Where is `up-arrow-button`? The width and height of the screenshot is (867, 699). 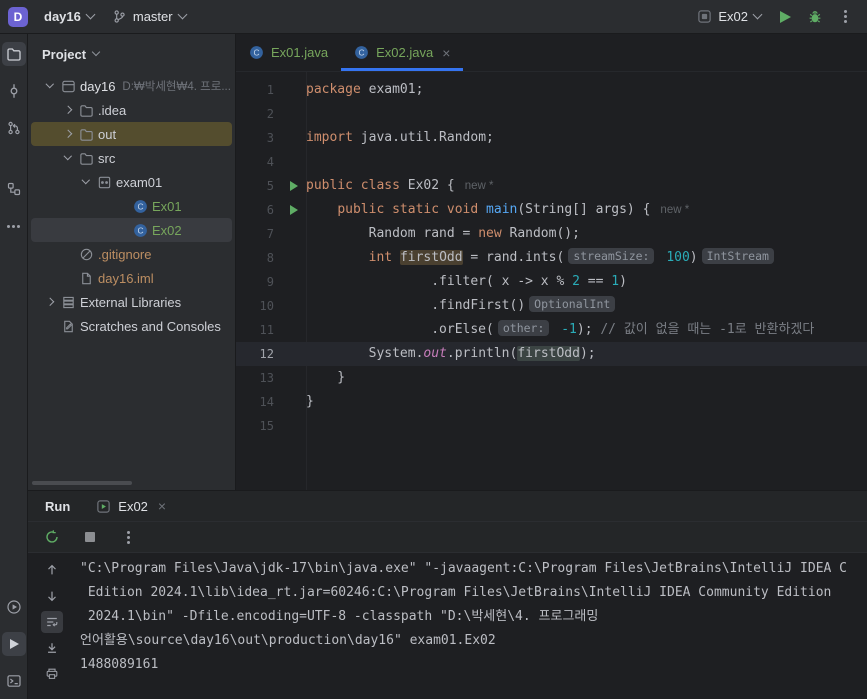 up-arrow-button is located at coordinates (52, 570).